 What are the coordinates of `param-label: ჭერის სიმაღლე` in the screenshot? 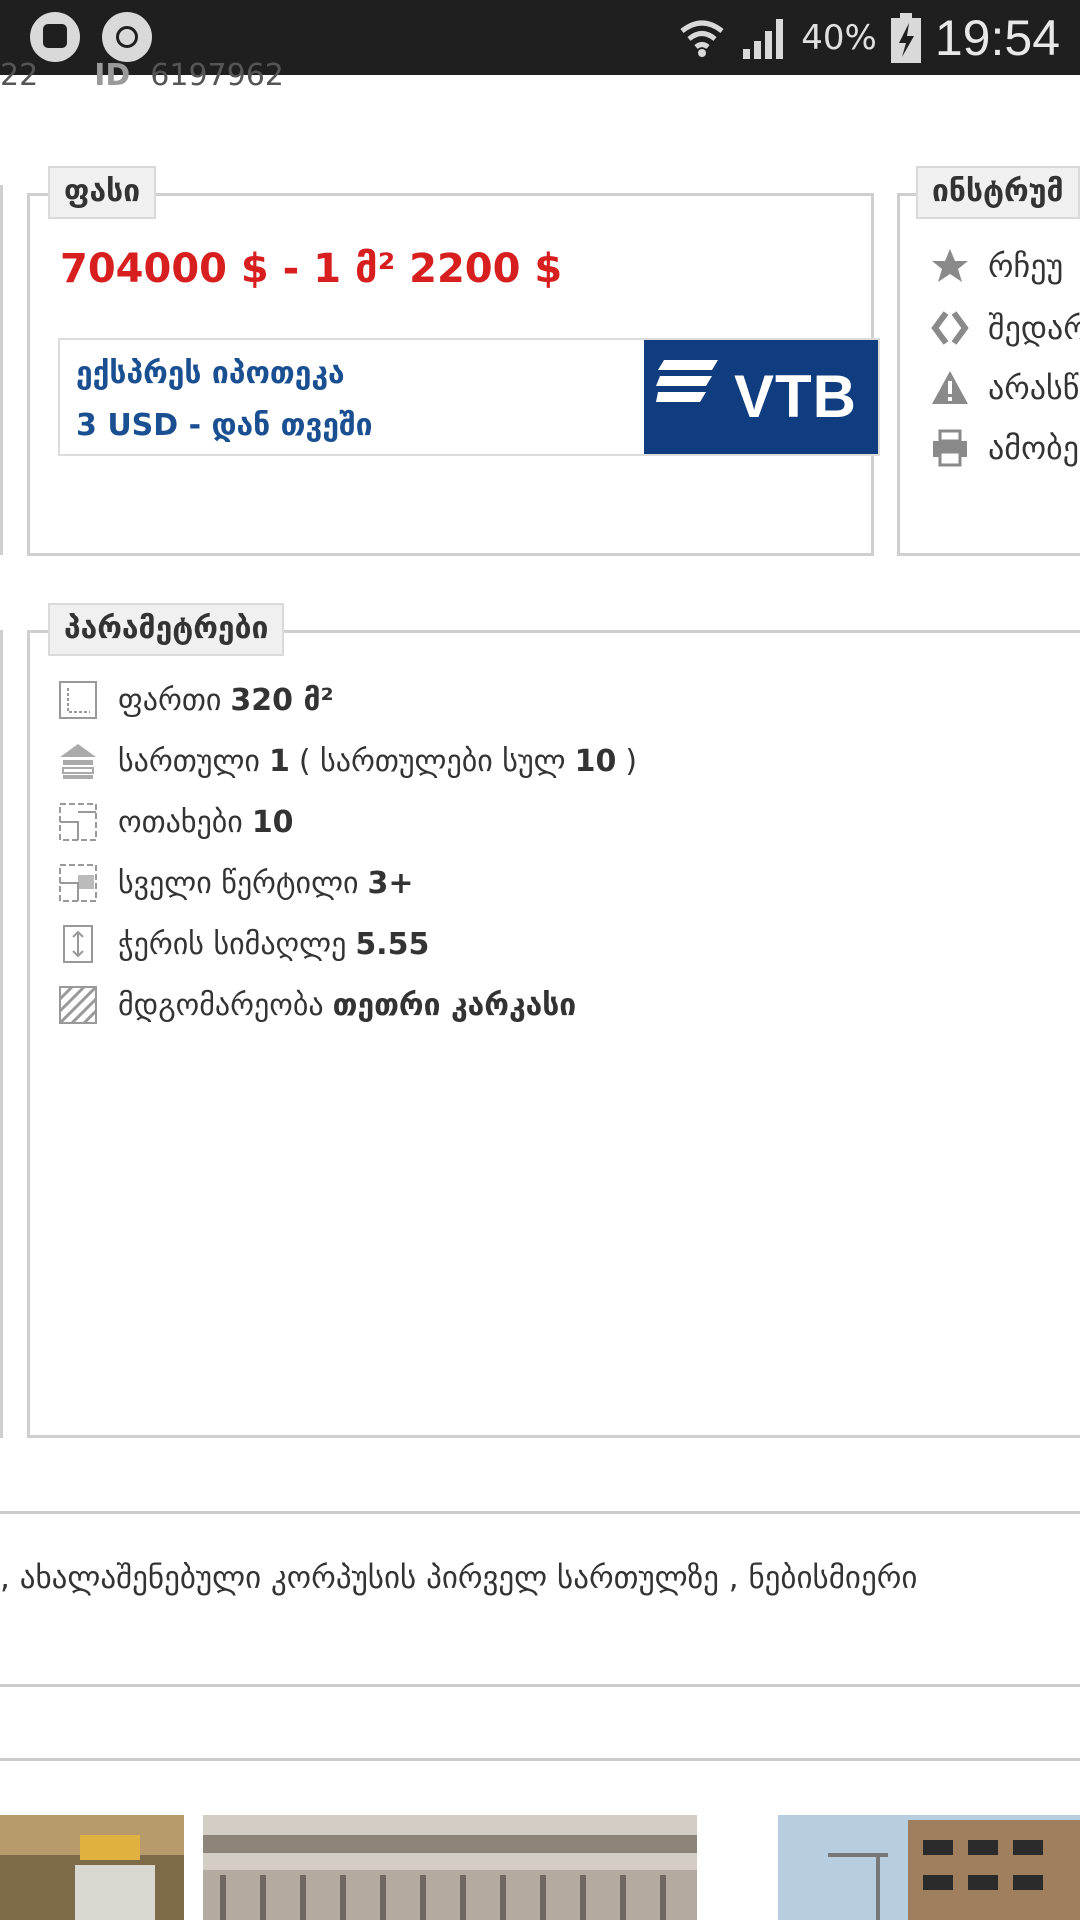 It's located at (232, 944).